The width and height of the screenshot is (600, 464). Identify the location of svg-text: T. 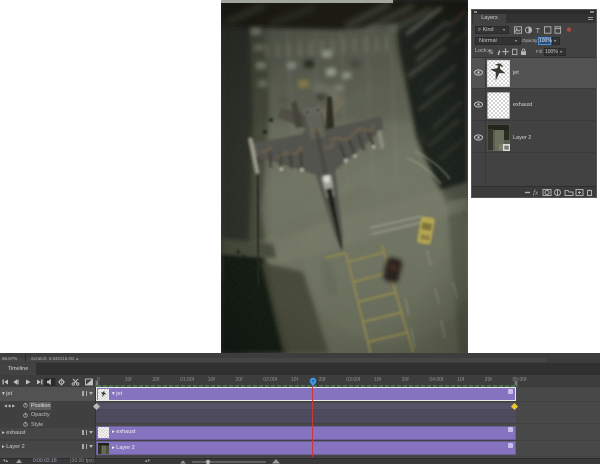
(538, 30).